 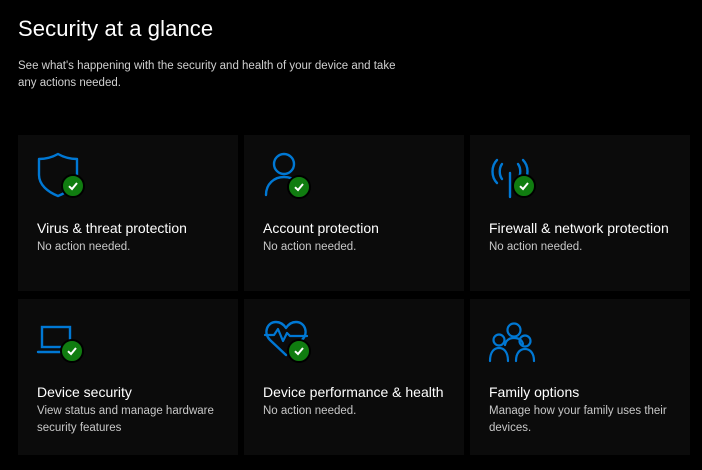 I want to click on tile-title: Family options, so click(x=534, y=392).